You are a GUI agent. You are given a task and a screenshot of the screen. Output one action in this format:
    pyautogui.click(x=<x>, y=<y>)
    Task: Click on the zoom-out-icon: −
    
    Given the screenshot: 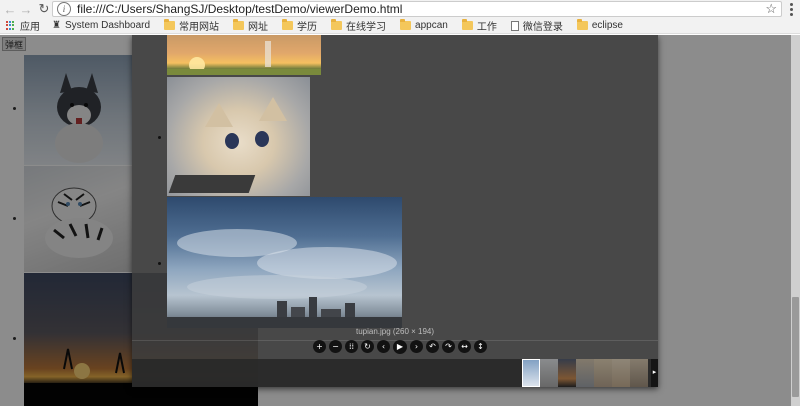 What is the action you would take?
    pyautogui.click(x=335, y=346)
    